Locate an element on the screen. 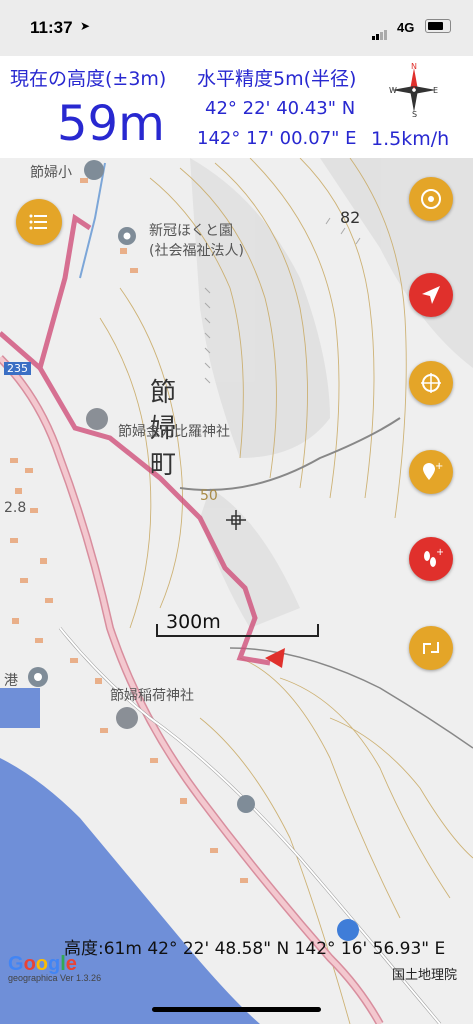 This screenshot has width=473, height=1024. add-marker-button: + is located at coordinates (431, 472).